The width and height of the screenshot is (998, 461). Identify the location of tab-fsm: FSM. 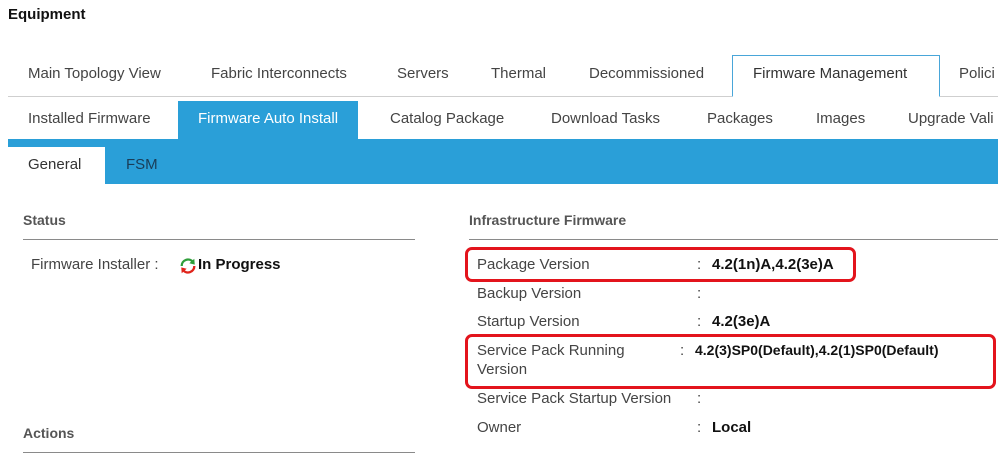
(142, 165).